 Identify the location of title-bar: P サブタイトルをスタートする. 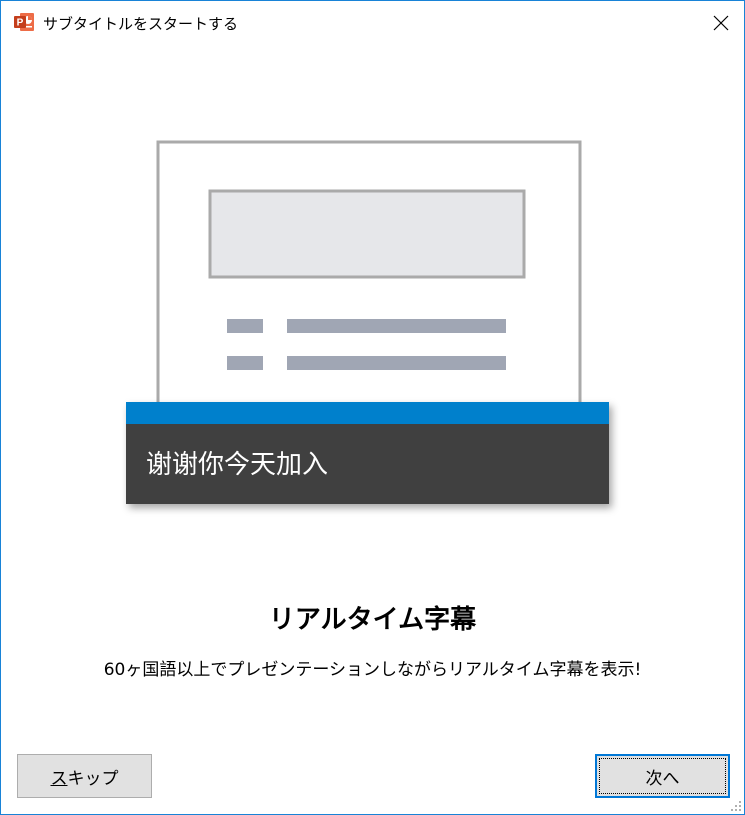
(372, 23).